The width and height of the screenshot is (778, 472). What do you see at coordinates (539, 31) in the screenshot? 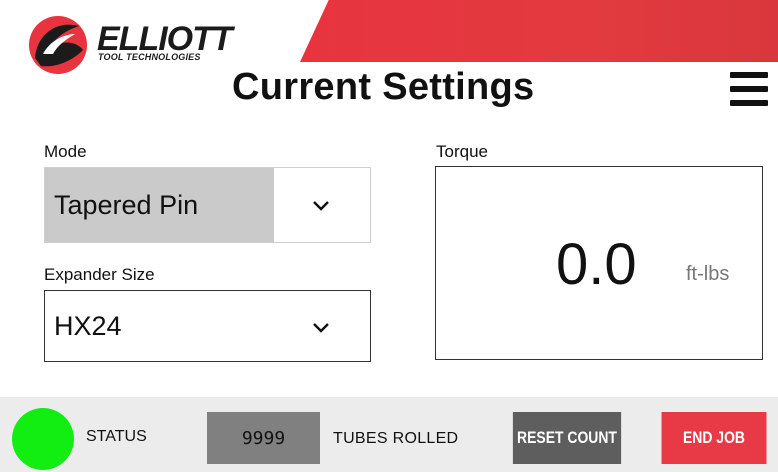
I see `header-red-band` at bounding box center [539, 31].